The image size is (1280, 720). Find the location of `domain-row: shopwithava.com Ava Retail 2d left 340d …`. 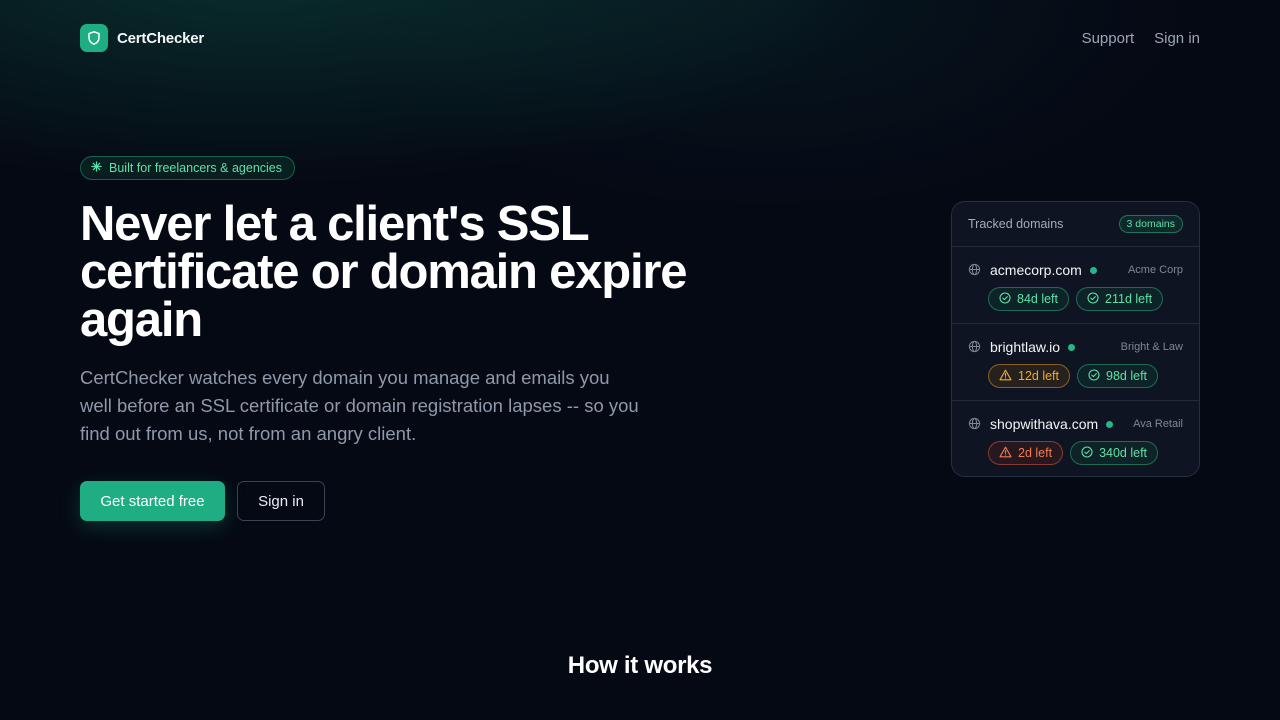

domain-row: shopwithava.com Ava Retail 2d left 340d … is located at coordinates (1075, 438).